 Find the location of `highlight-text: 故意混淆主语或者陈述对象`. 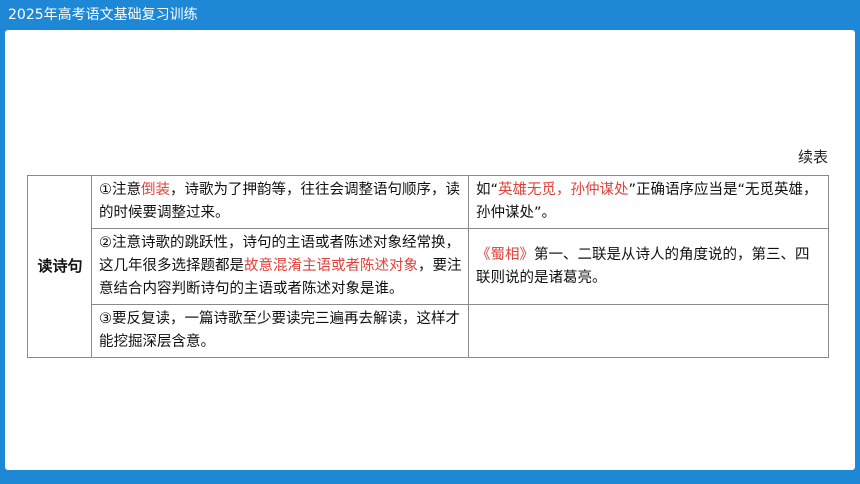

highlight-text: 故意混淆主语或者陈述对象 is located at coordinates (331, 266).